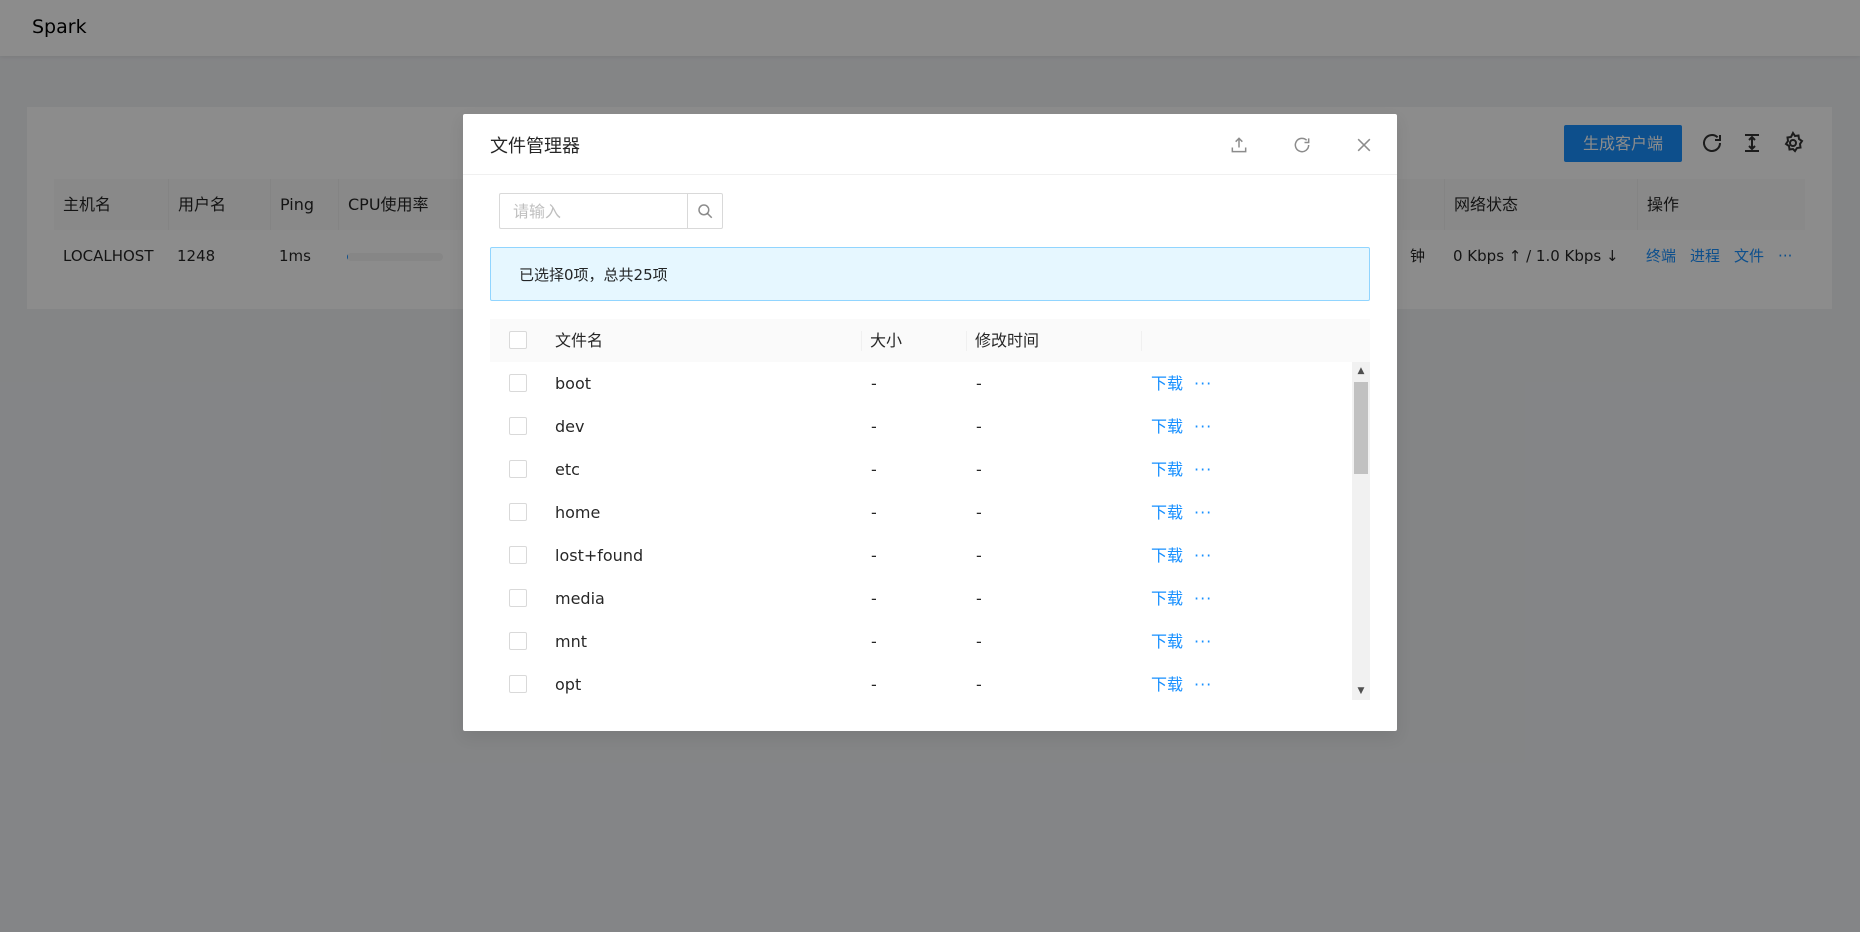 This screenshot has height=932, width=1860. Describe the element at coordinates (1361, 531) in the screenshot. I see `file-table-scrollbar: ▲ ▼` at that location.